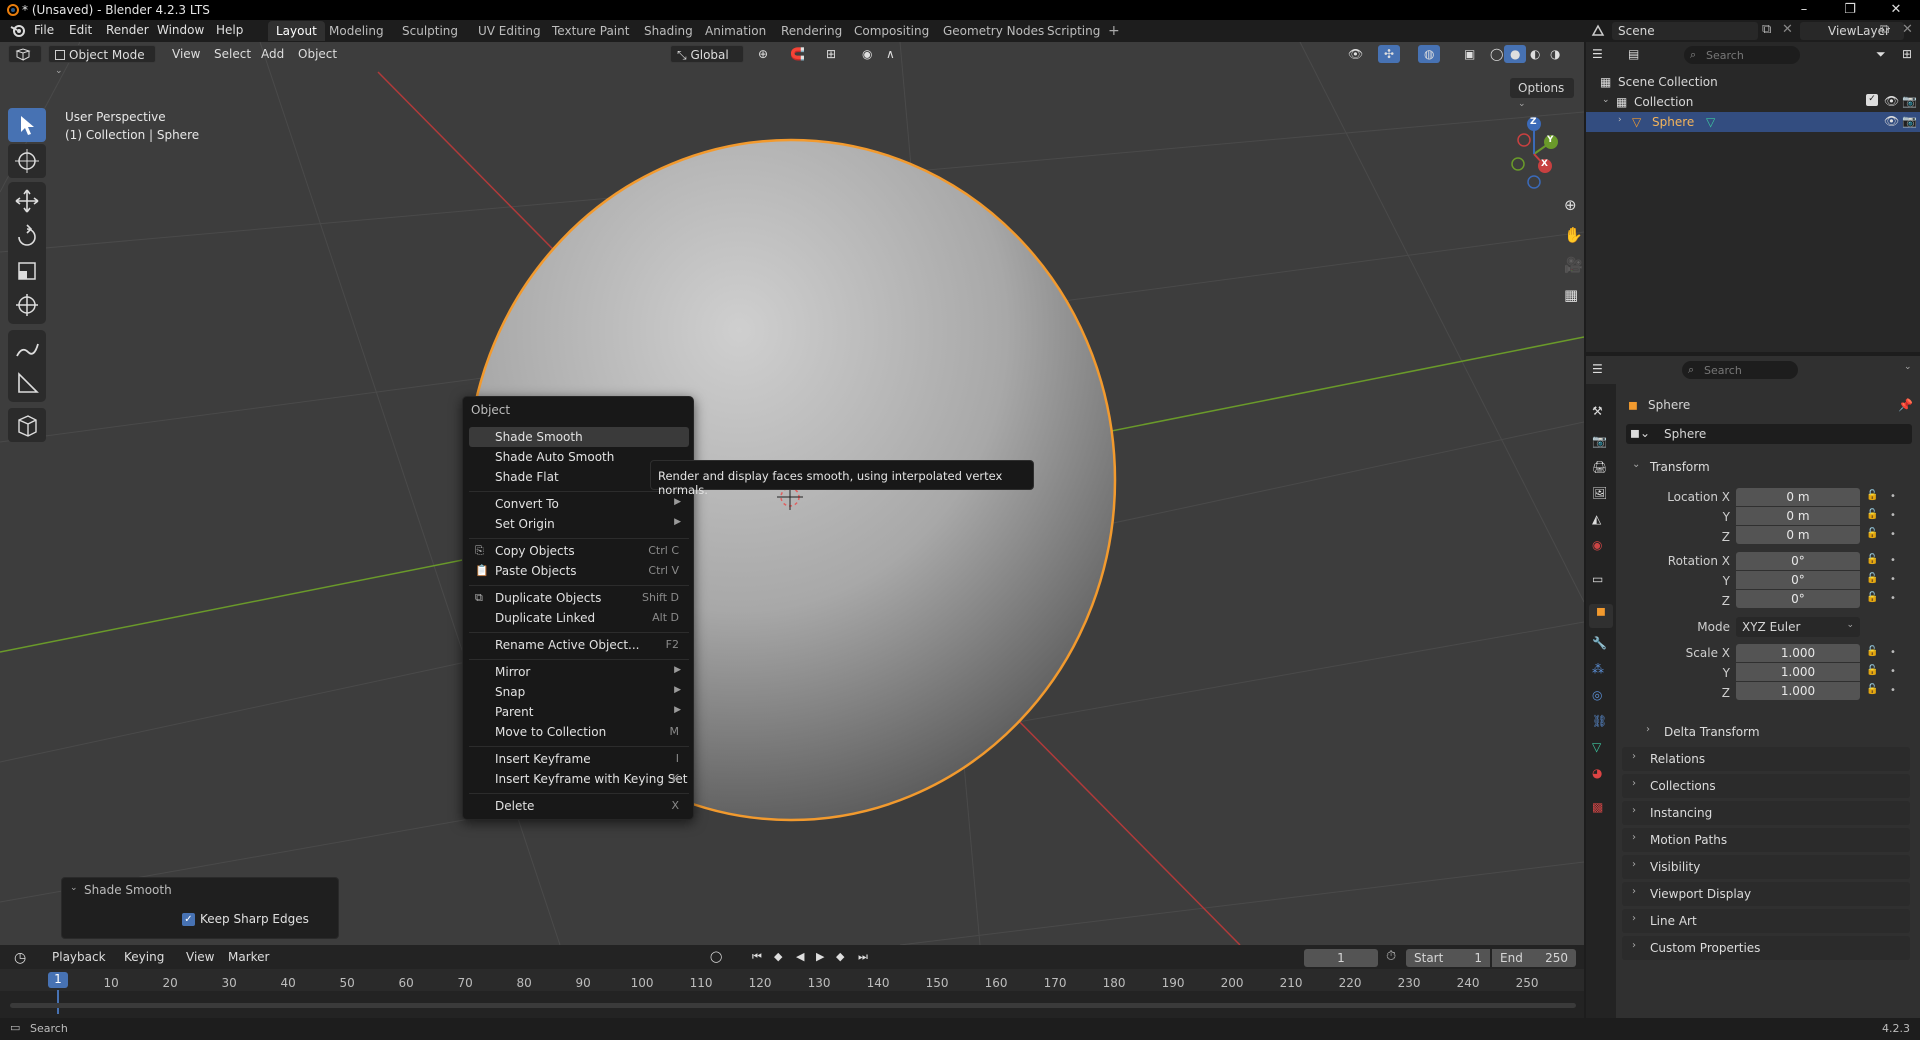 The width and height of the screenshot is (1920, 1040). I want to click on select-box-tool, so click(27, 125).